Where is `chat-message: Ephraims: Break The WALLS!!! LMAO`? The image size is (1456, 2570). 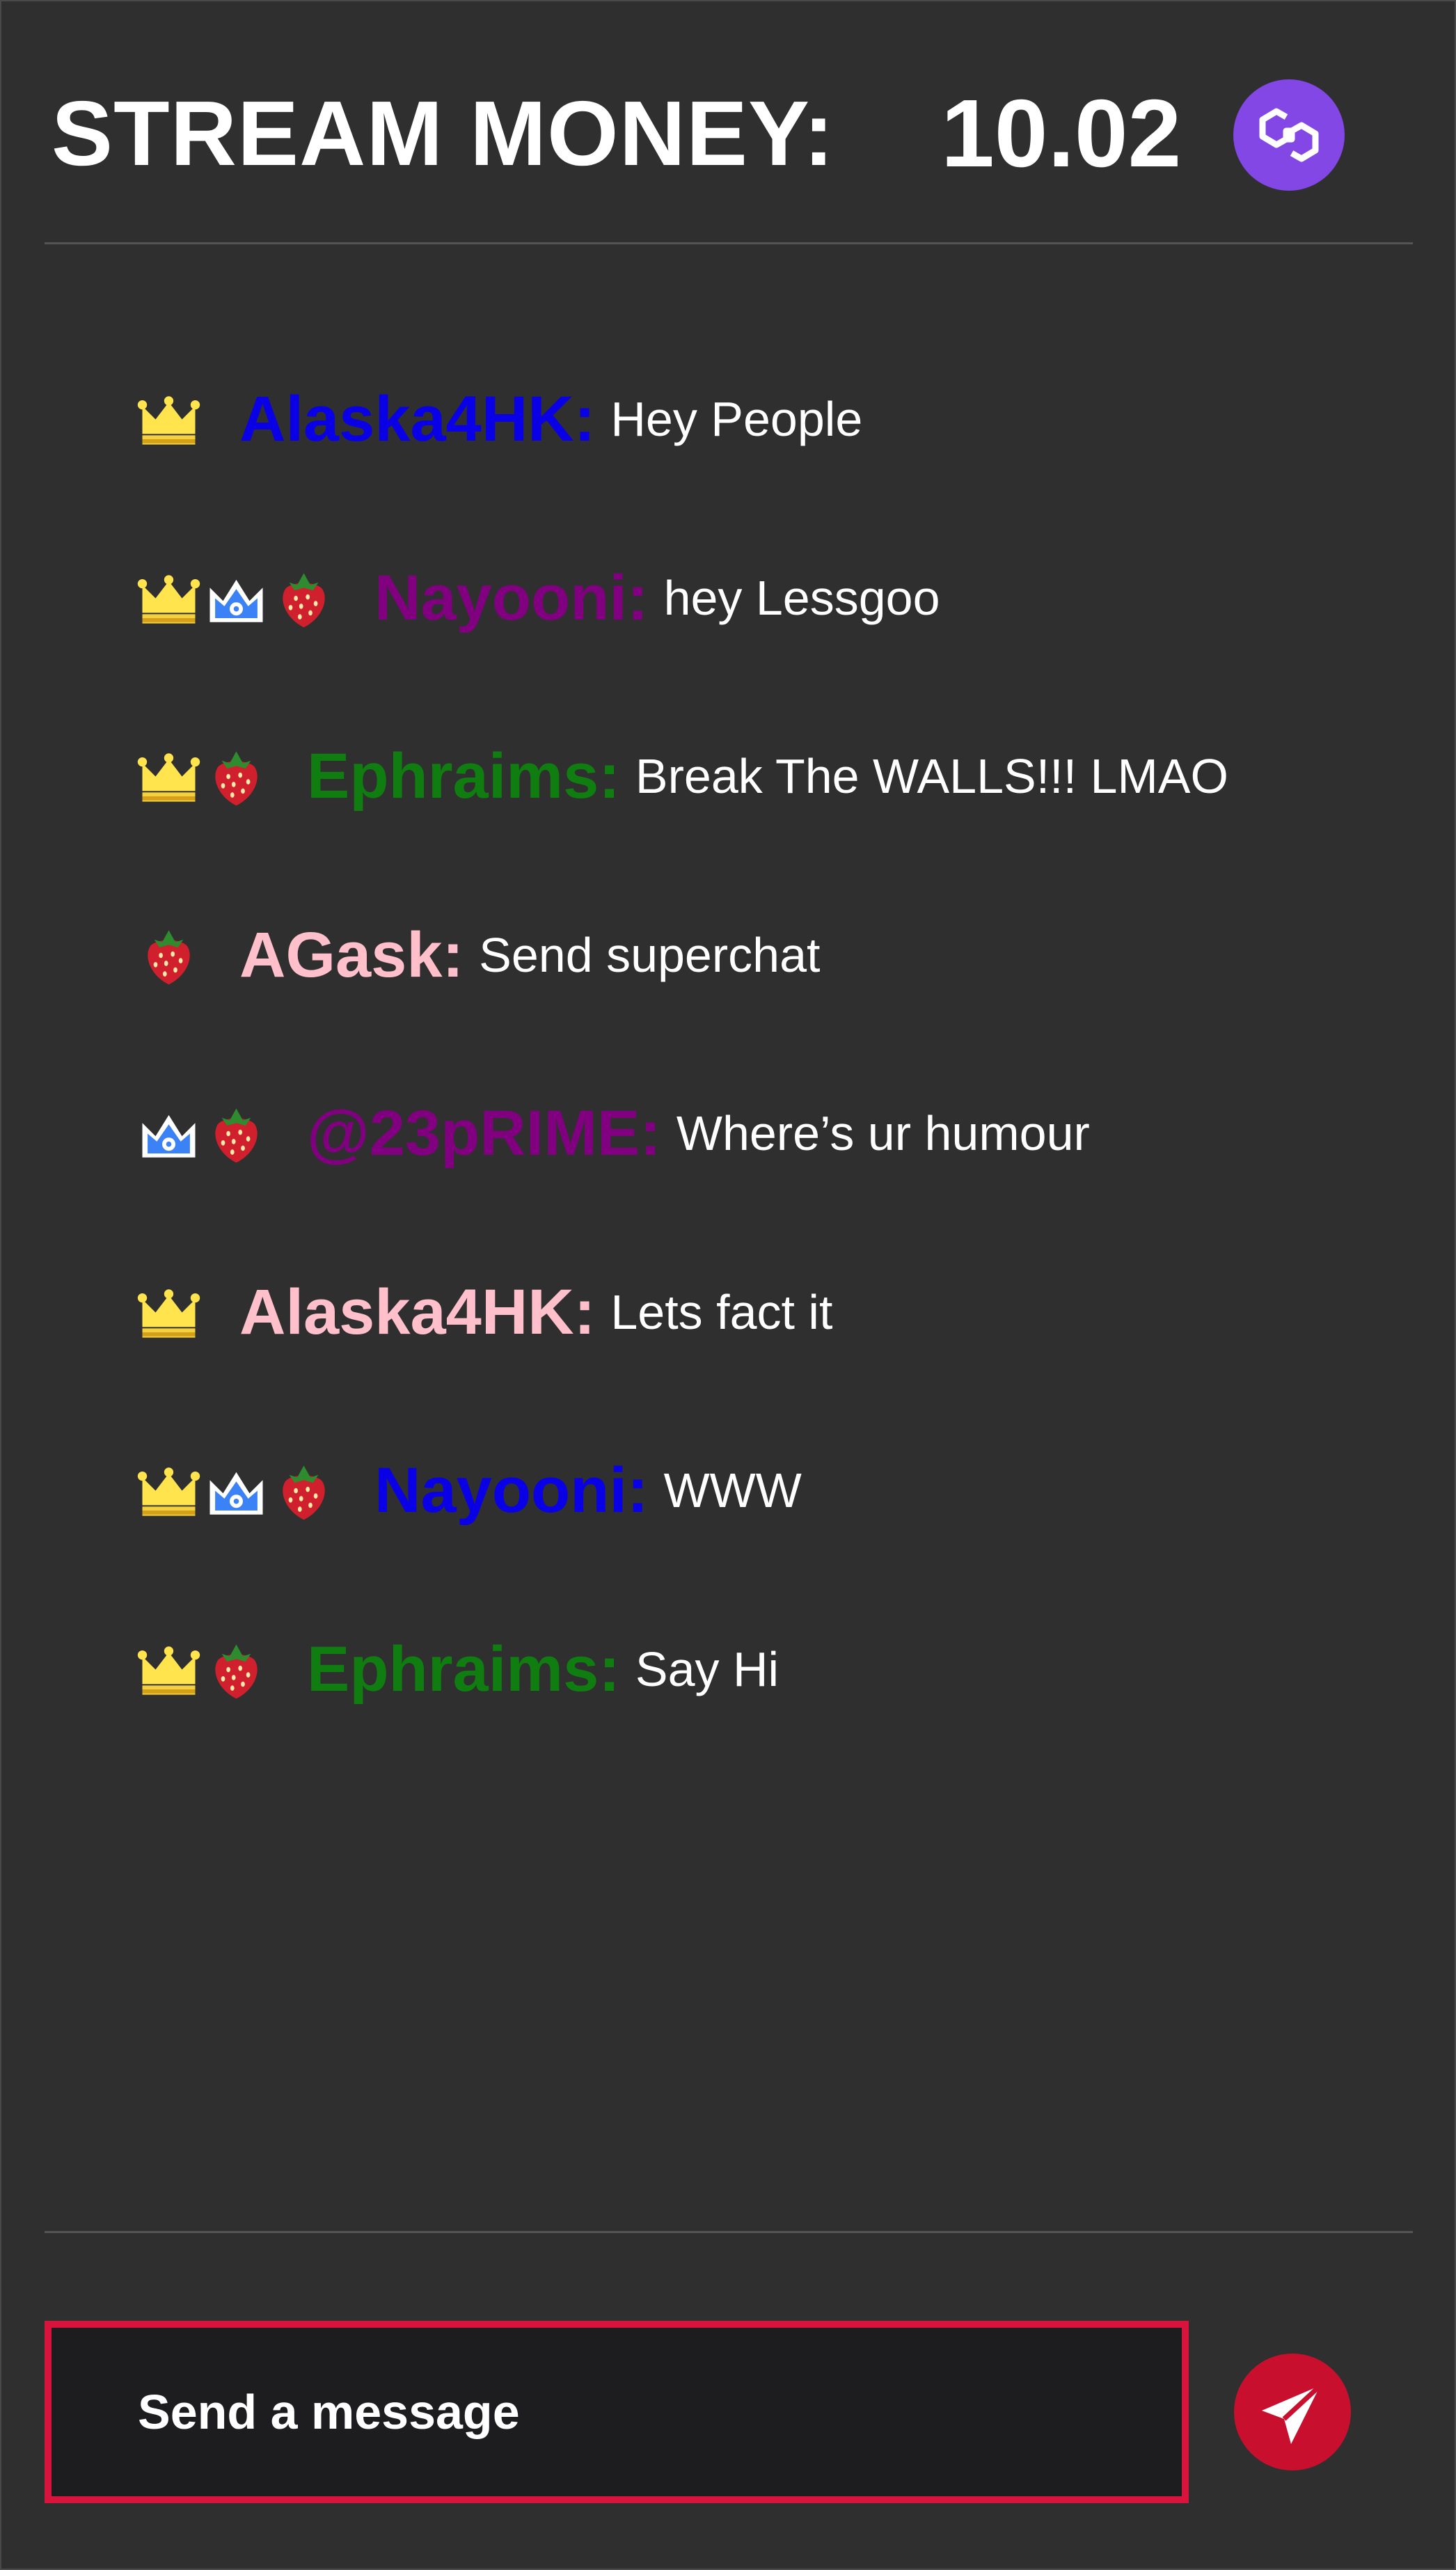
chat-message: Ephraims: Break The WALLS!!! LMAO is located at coordinates (682, 776).